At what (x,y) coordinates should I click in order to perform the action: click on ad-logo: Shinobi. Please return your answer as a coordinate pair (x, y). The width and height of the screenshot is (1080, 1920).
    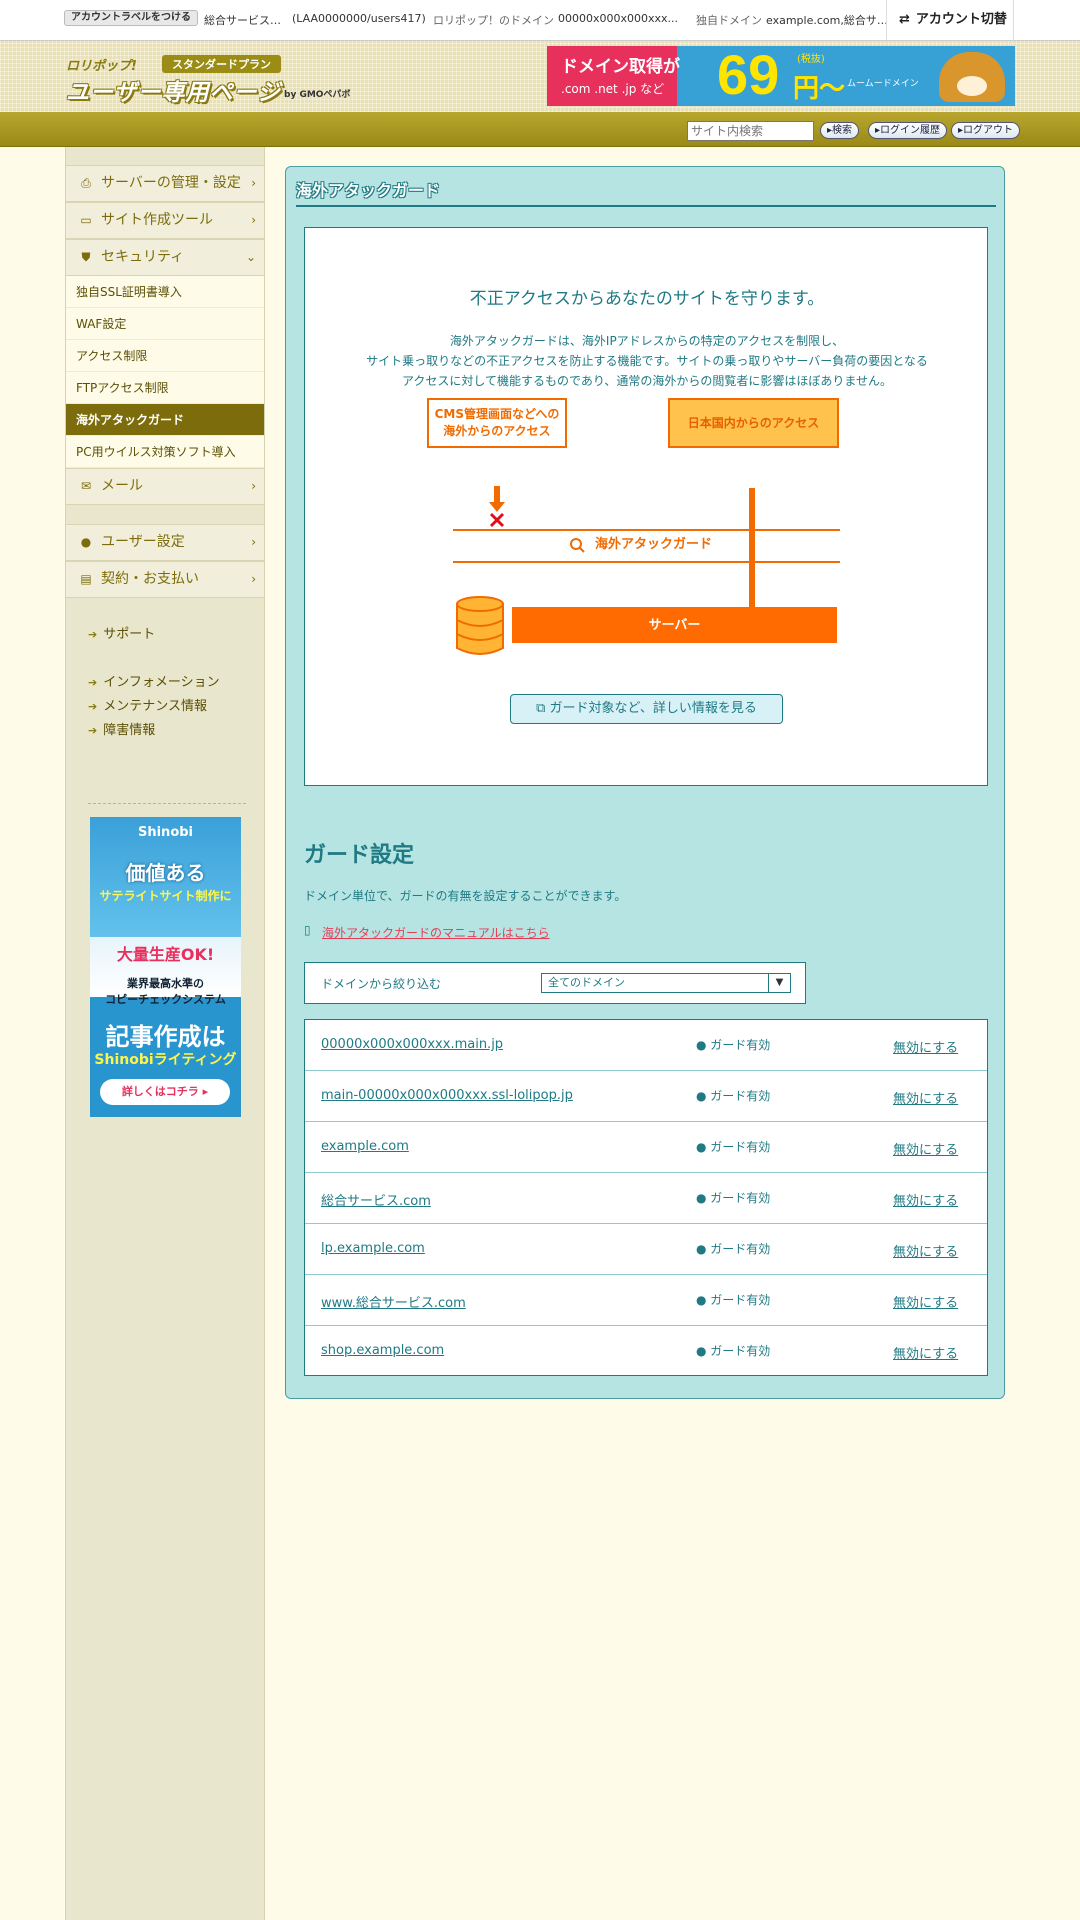
    Looking at the image, I should click on (165, 832).